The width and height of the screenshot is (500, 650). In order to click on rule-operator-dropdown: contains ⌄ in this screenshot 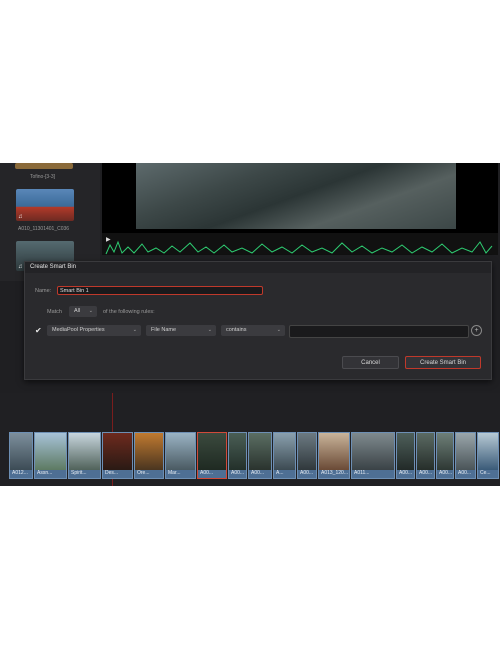, I will do `click(253, 330)`.